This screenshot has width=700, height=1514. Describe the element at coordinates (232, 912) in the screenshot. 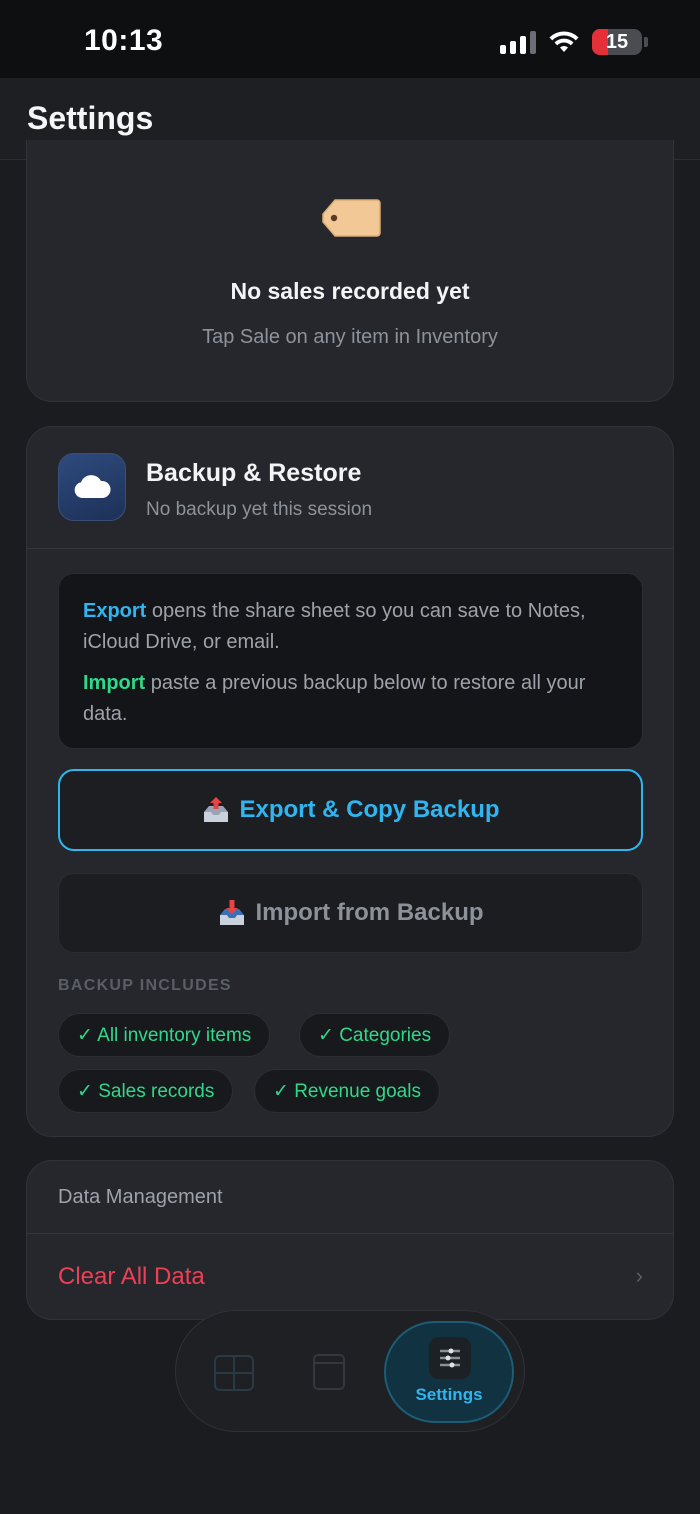

I see `inbox-tray-icon` at that location.